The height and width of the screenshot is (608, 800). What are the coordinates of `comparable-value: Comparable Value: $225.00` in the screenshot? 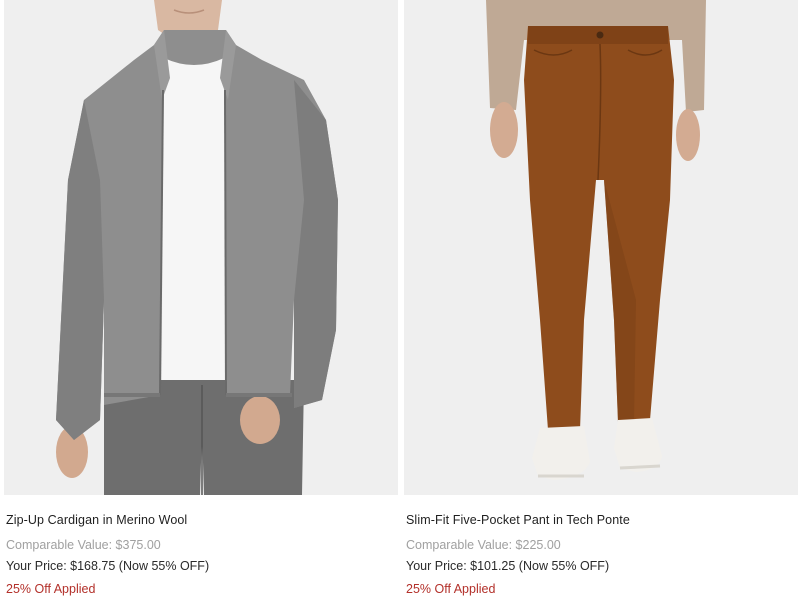 It's located at (483, 545).